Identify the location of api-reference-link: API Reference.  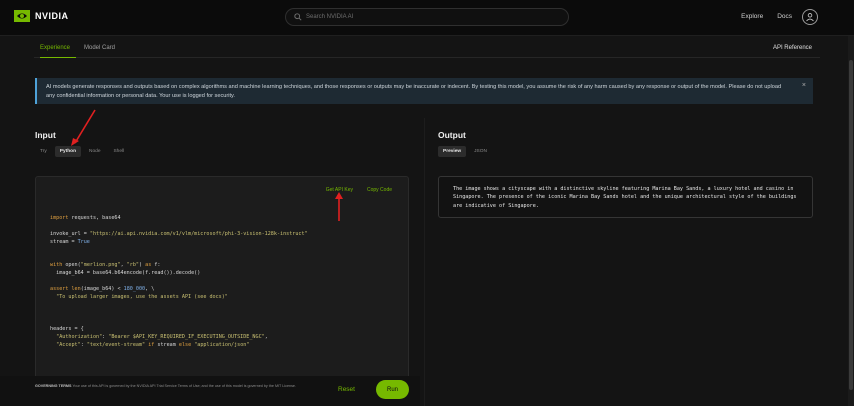
(792, 48).